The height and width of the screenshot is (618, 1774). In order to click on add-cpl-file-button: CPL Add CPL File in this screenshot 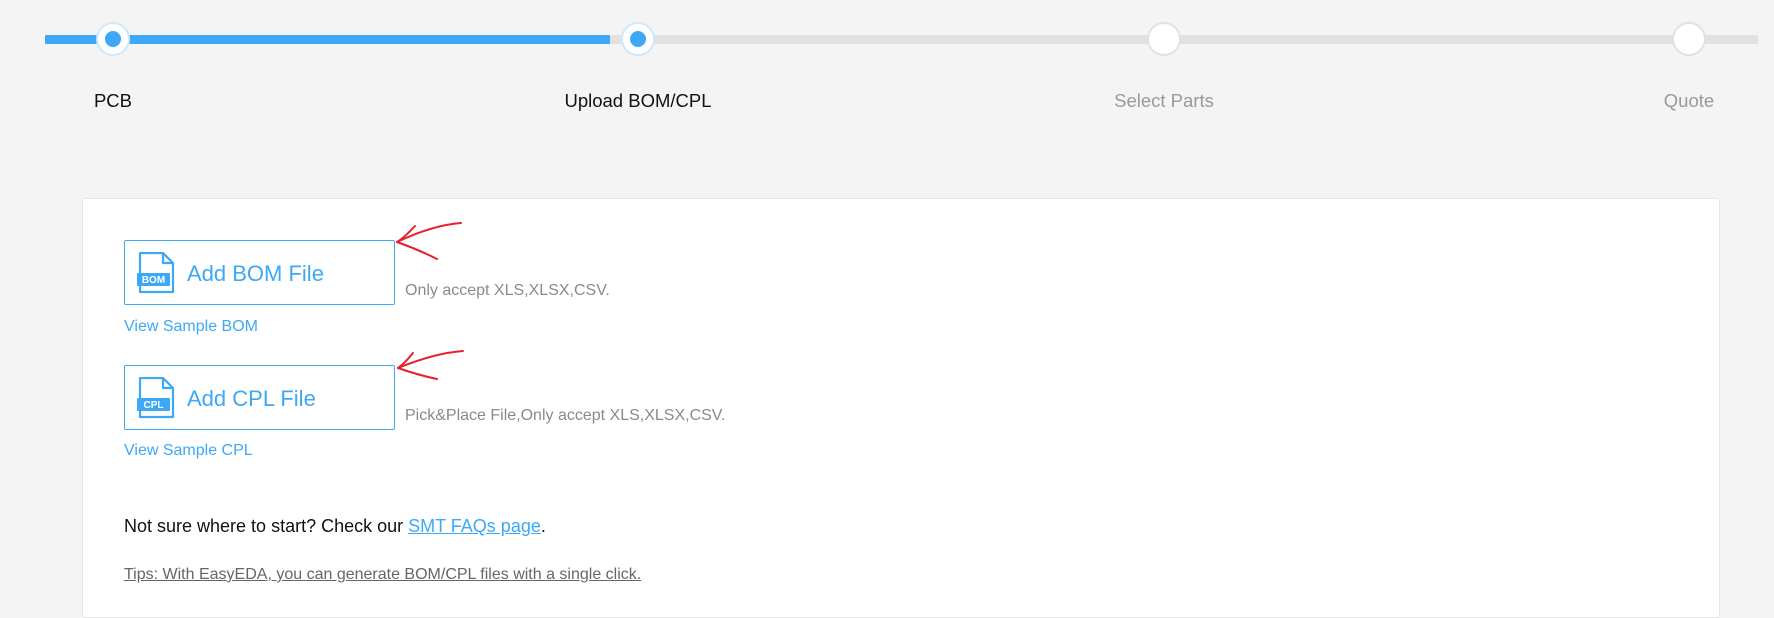, I will do `click(259, 397)`.